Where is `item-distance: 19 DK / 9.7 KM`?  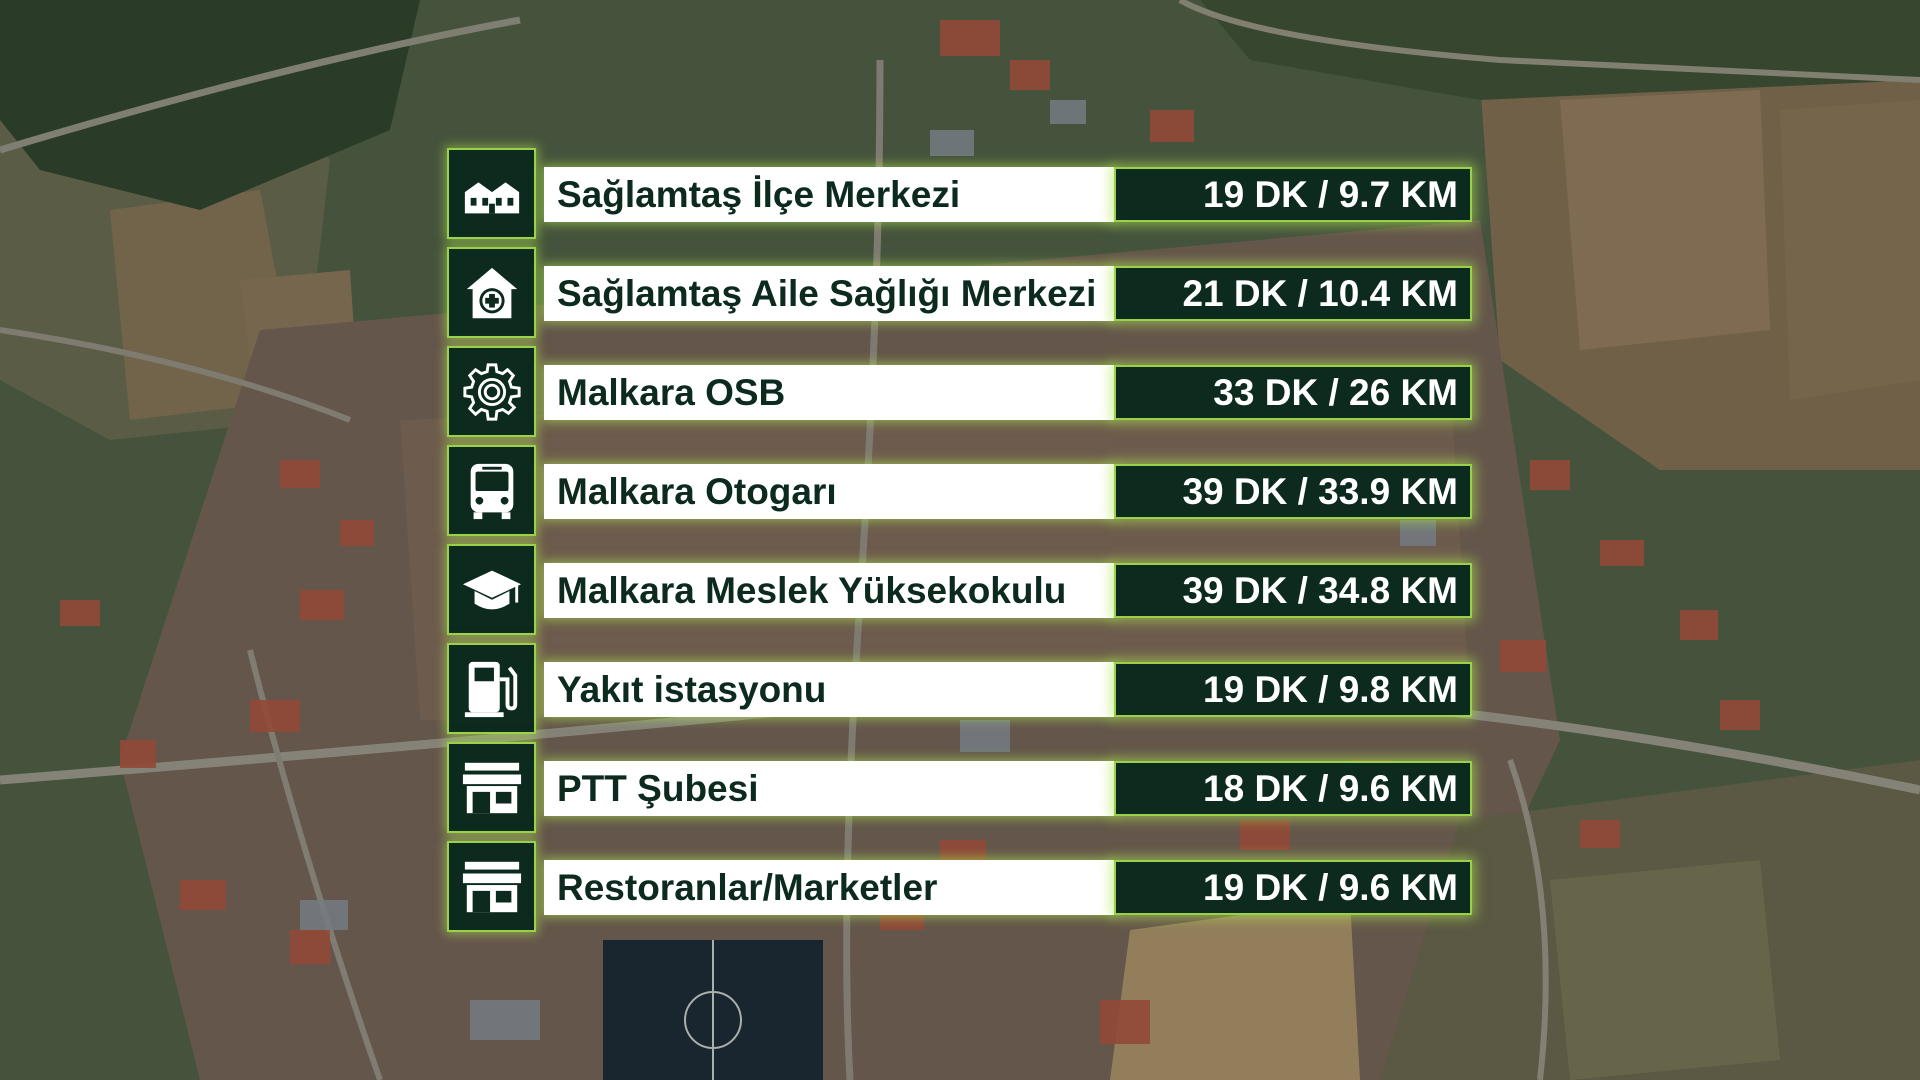
item-distance: 19 DK / 9.7 KM is located at coordinates (1293, 194).